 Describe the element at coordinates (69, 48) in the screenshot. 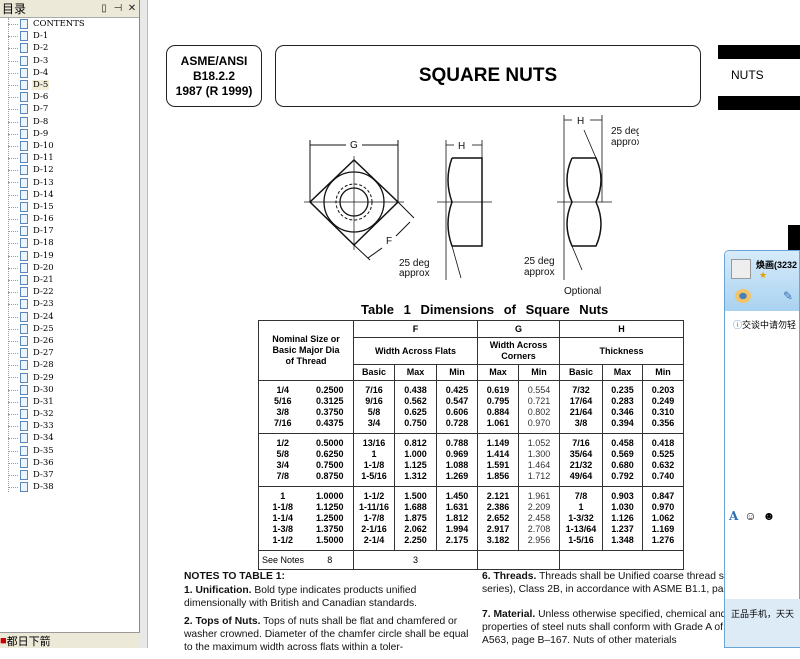

I see `toc-item: D-2` at that location.